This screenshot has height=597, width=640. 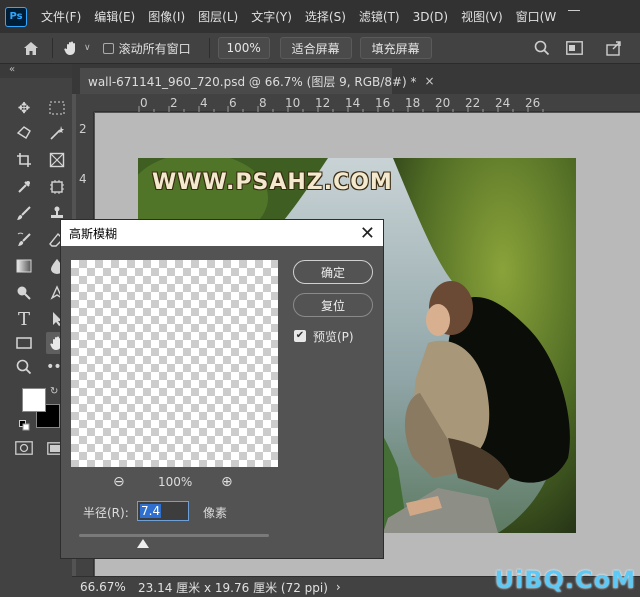 I want to click on crop-tool-icon, so click(x=24, y=160).